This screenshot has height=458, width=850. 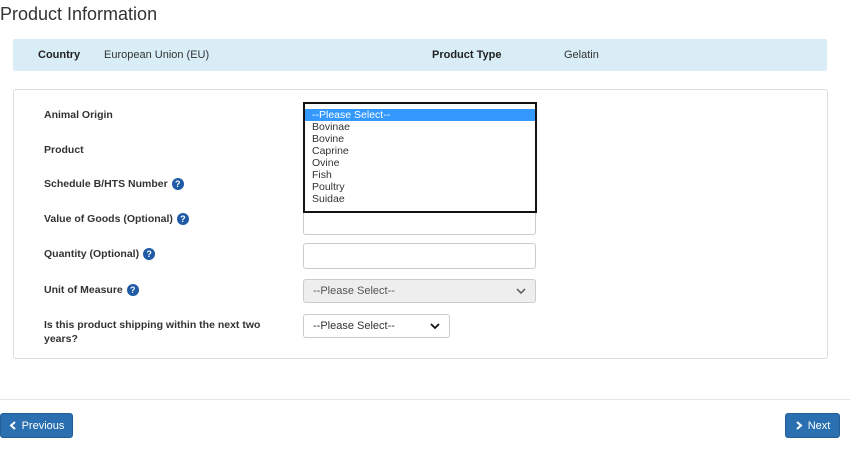 I want to click on next-button: Next, so click(x=812, y=425).